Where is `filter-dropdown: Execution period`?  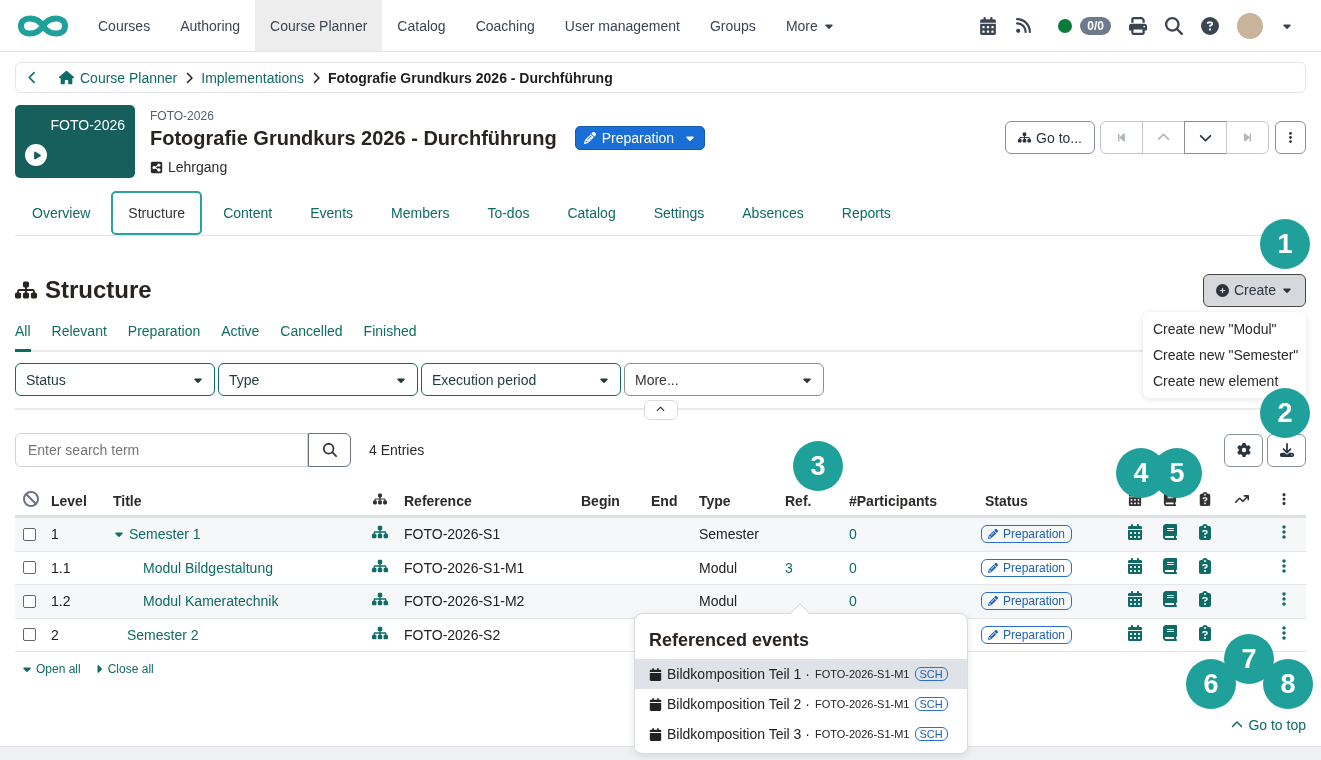 filter-dropdown: Execution period is located at coordinates (521, 379).